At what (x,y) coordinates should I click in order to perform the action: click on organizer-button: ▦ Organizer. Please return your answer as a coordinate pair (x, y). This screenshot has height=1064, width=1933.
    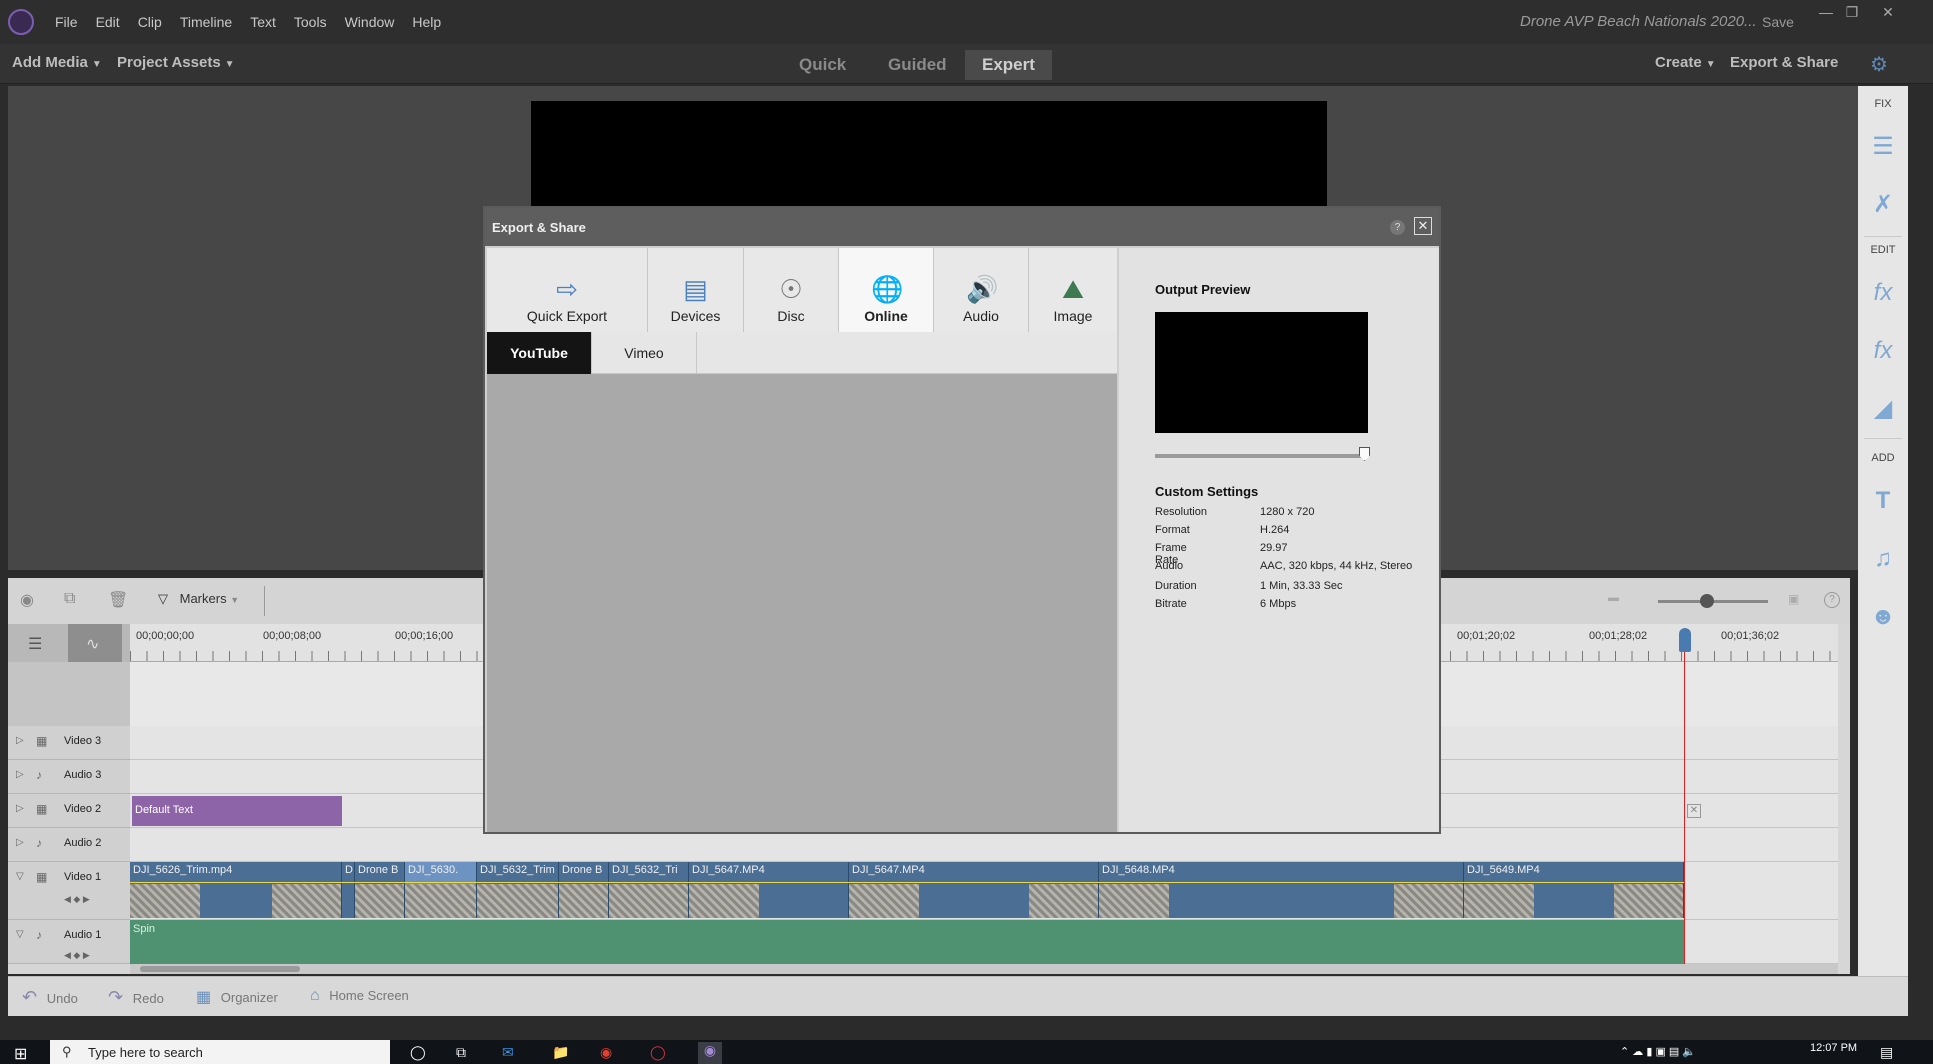
    Looking at the image, I should click on (237, 997).